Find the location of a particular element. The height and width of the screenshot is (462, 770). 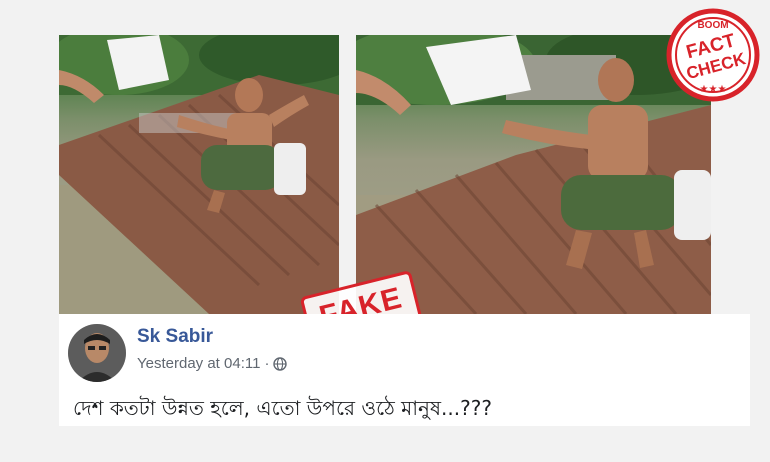

fact-check-badge: BOOM FACT CHECK ★★★ is located at coordinates (713, 55).